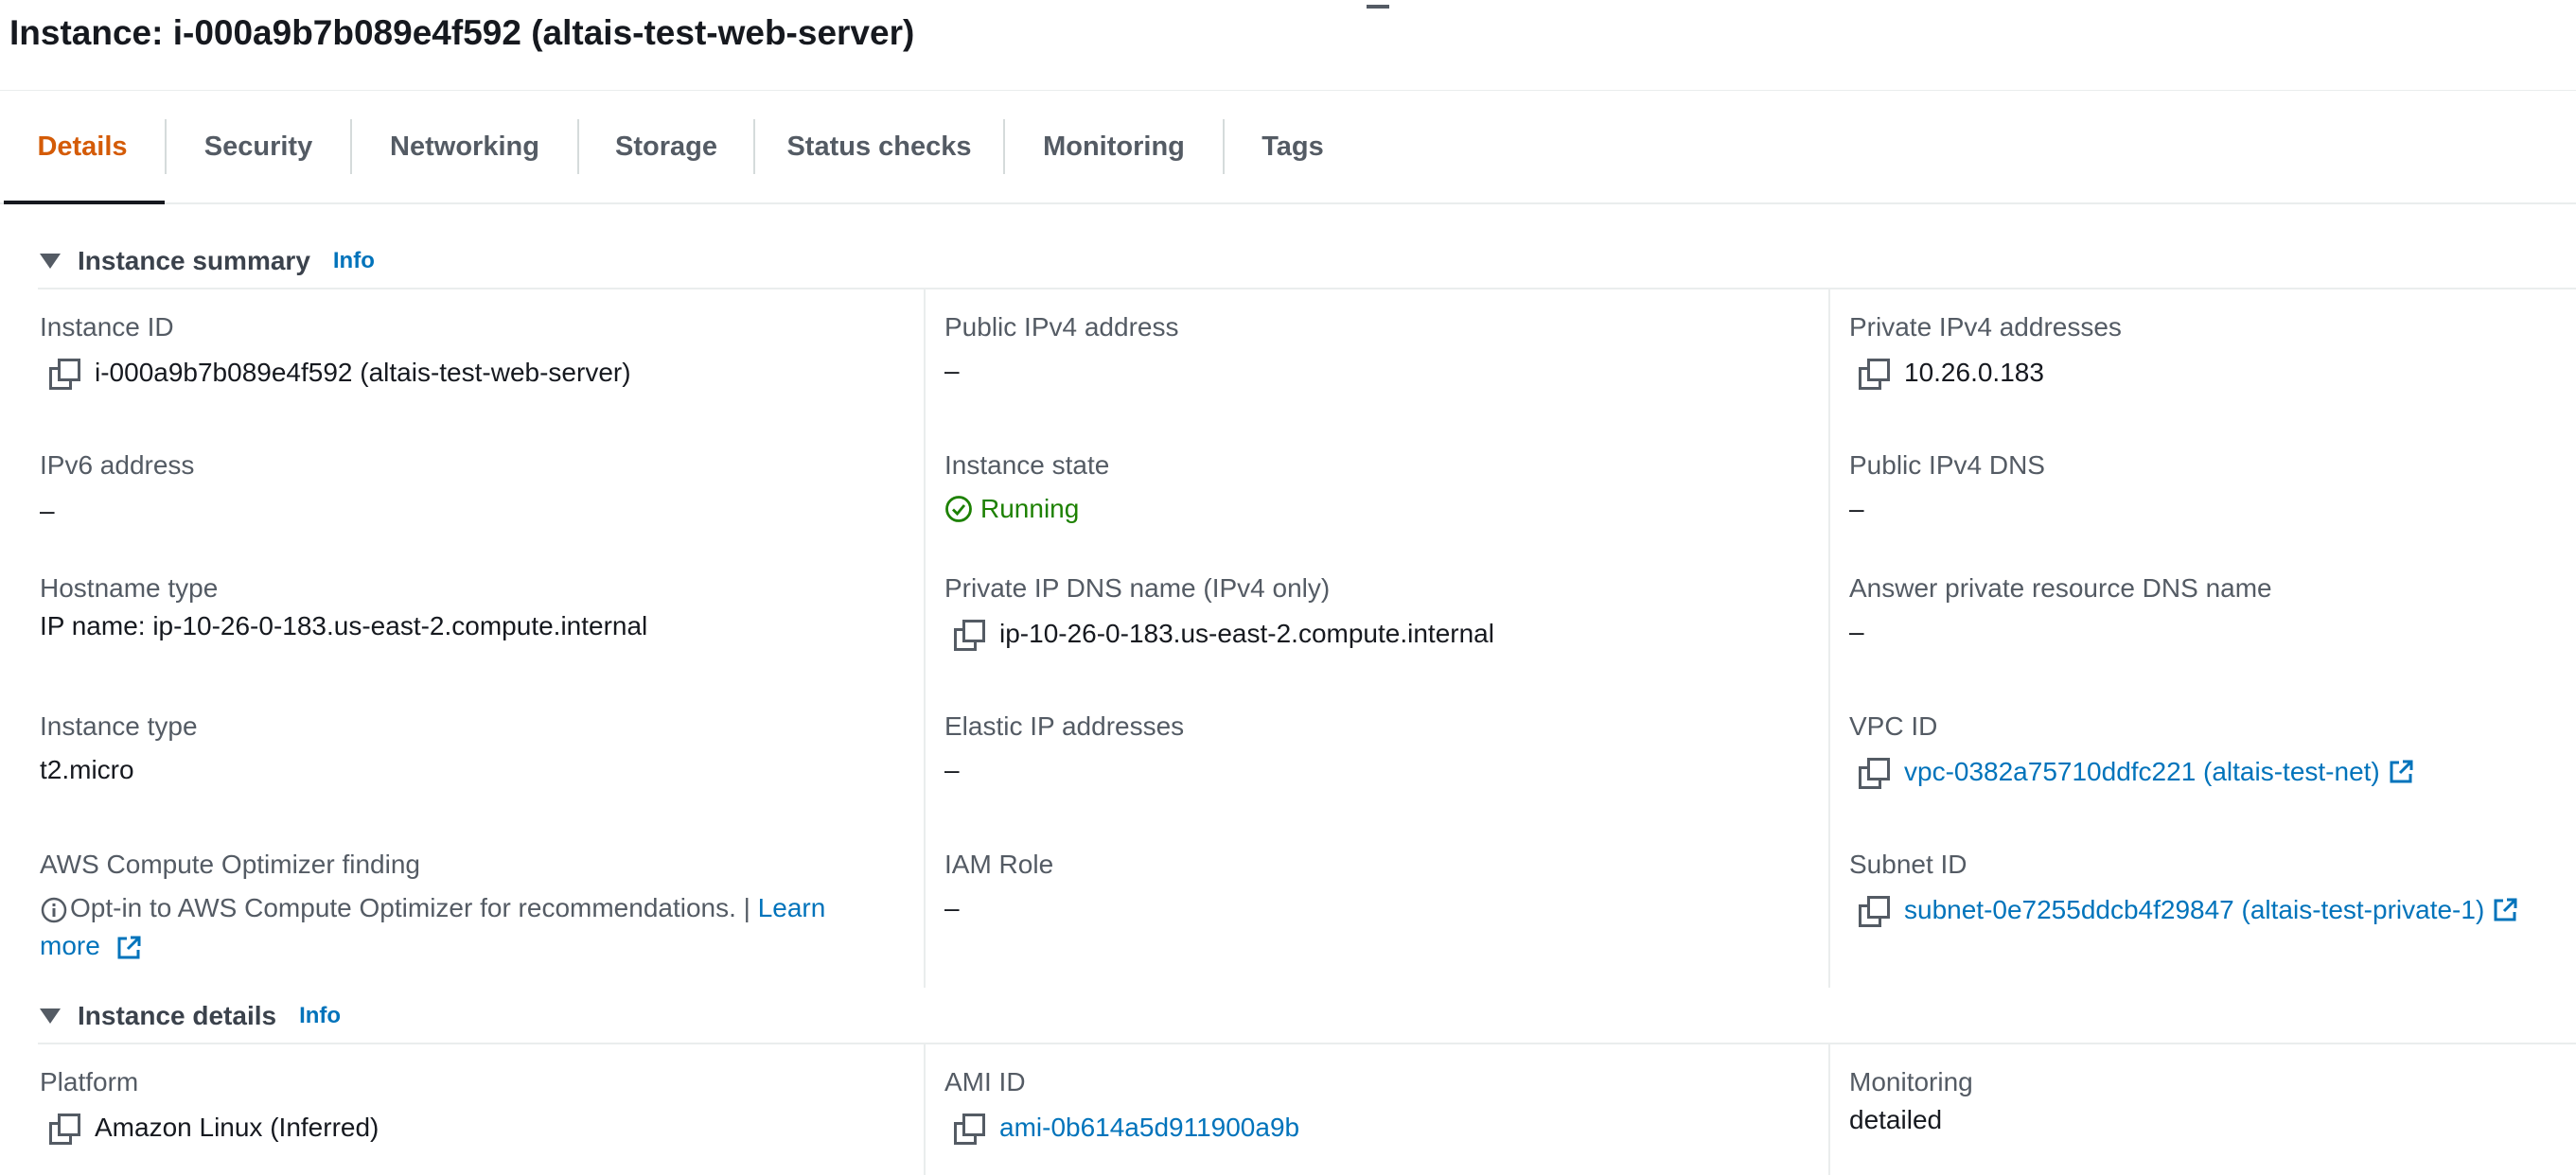  I want to click on field-label: Public IPv4 address, so click(1061, 327).